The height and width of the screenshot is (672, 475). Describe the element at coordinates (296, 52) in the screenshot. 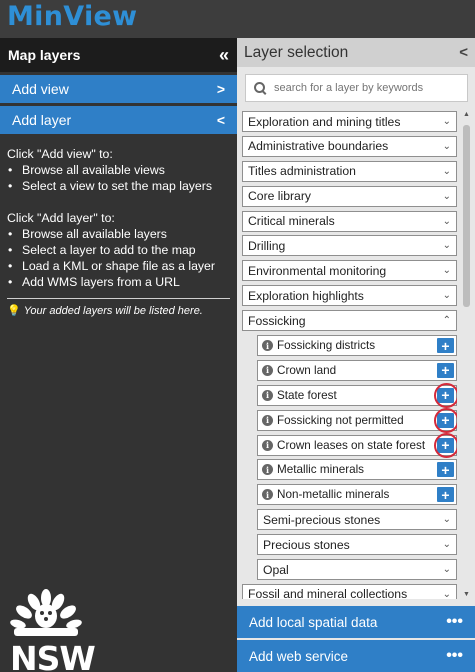

I see `layer-selection-title: Layer selection` at that location.